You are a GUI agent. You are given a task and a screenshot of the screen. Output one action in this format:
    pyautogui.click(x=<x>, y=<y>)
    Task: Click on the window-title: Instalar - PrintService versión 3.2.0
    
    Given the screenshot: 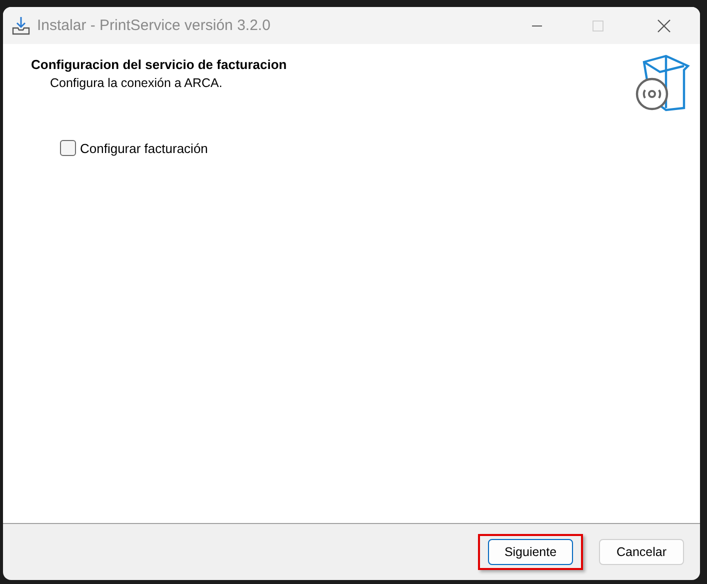 What is the action you would take?
    pyautogui.click(x=154, y=25)
    